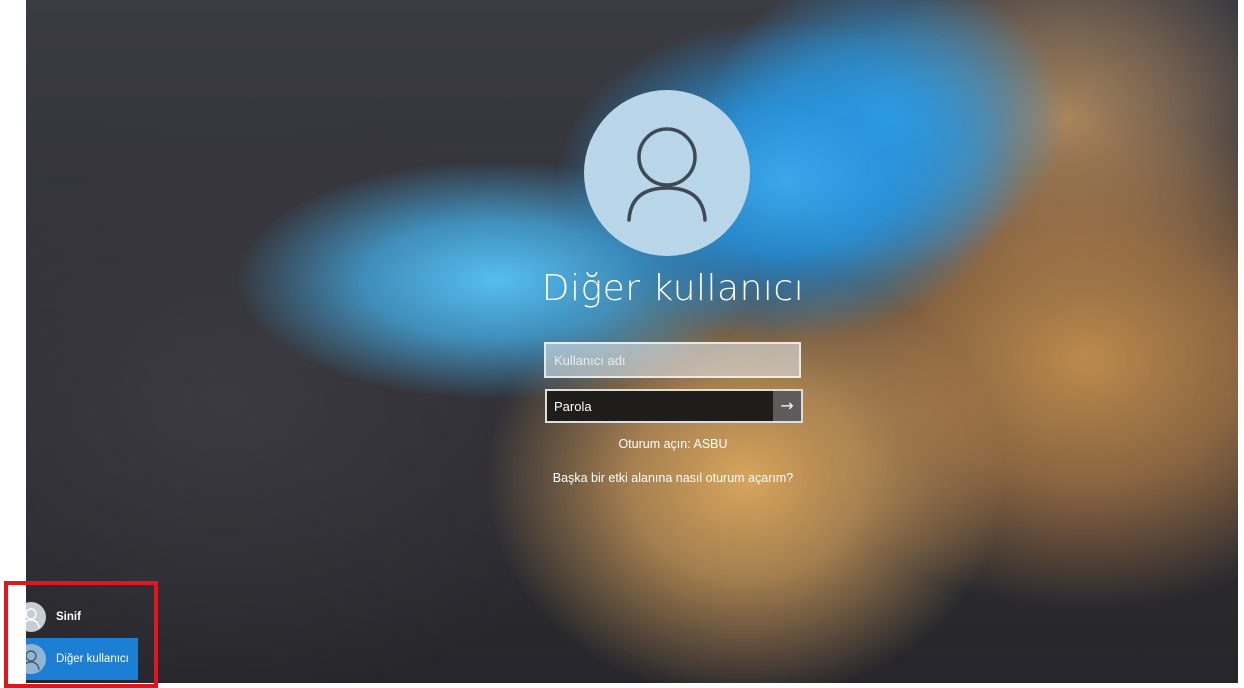  I want to click on arrow-right-icon: →, so click(787, 405).